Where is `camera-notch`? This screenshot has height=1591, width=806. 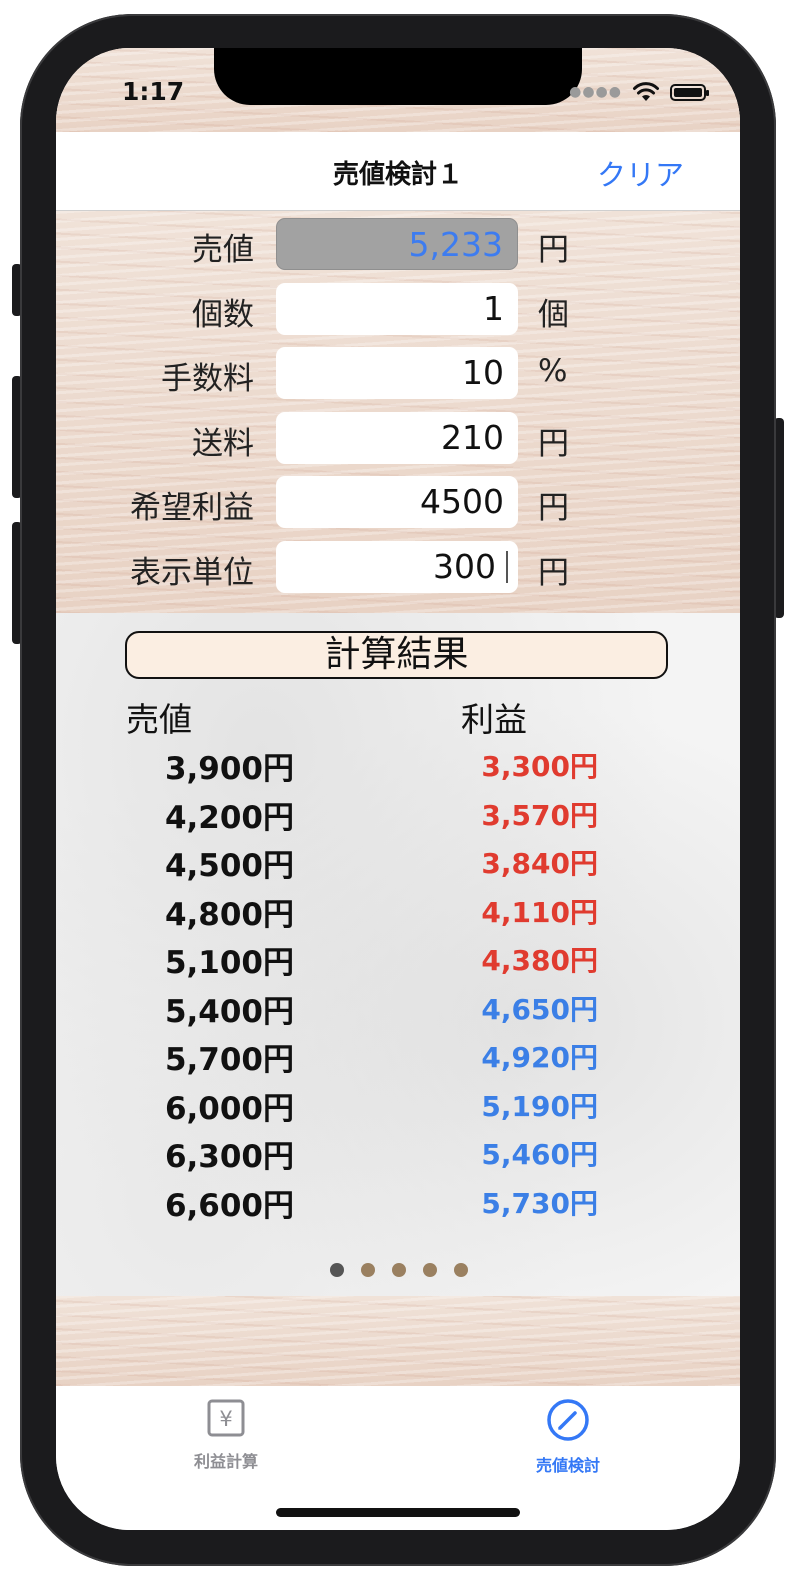
camera-notch is located at coordinates (398, 76).